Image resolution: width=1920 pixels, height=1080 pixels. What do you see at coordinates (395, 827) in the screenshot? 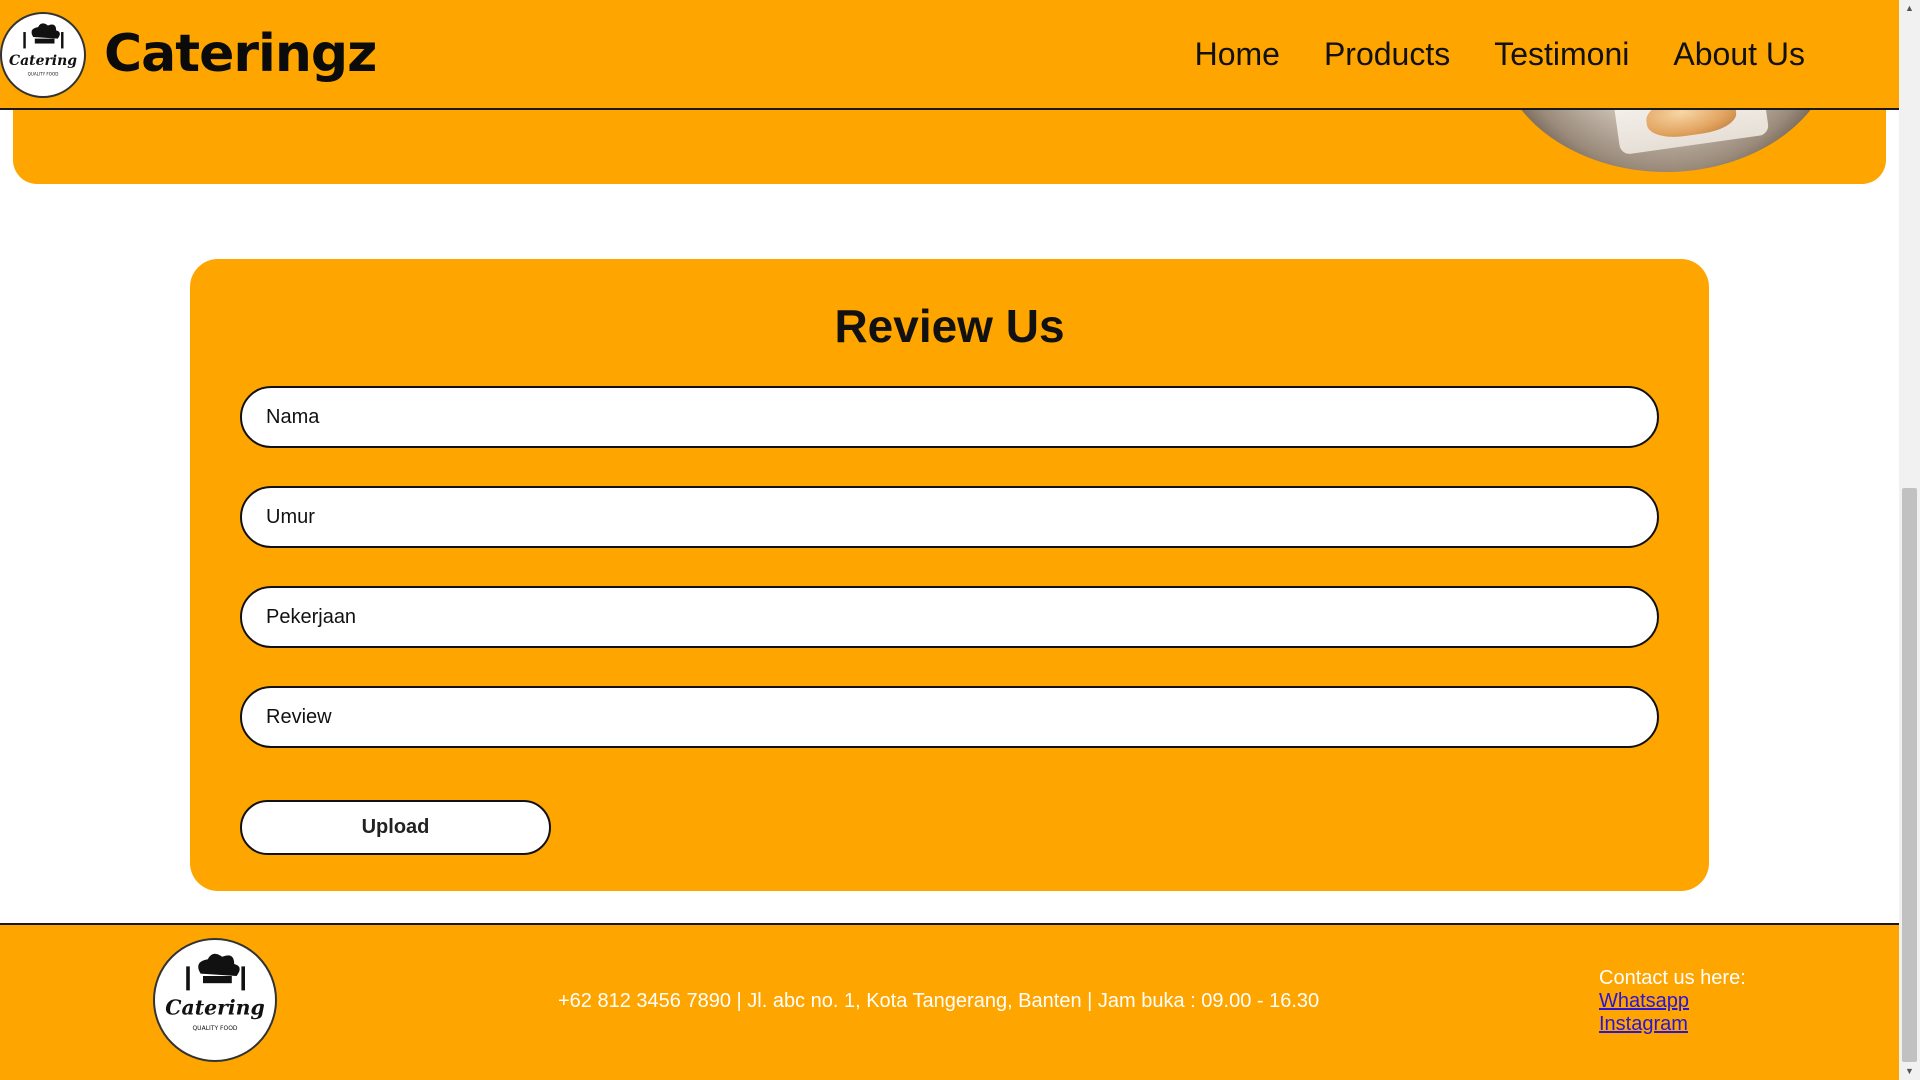
I see `upload-button: Upload` at bounding box center [395, 827].